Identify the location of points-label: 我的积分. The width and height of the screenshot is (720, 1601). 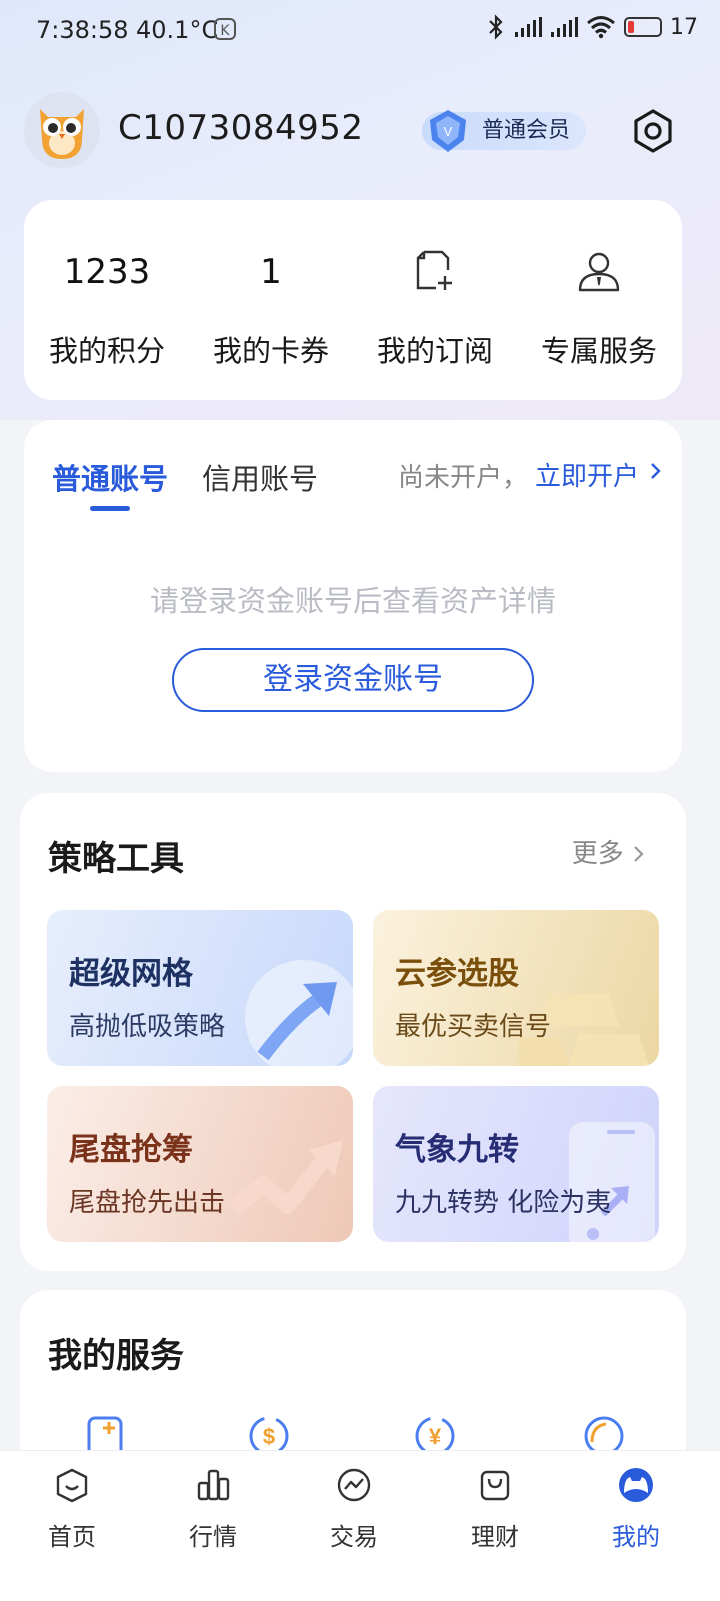
(106, 351).